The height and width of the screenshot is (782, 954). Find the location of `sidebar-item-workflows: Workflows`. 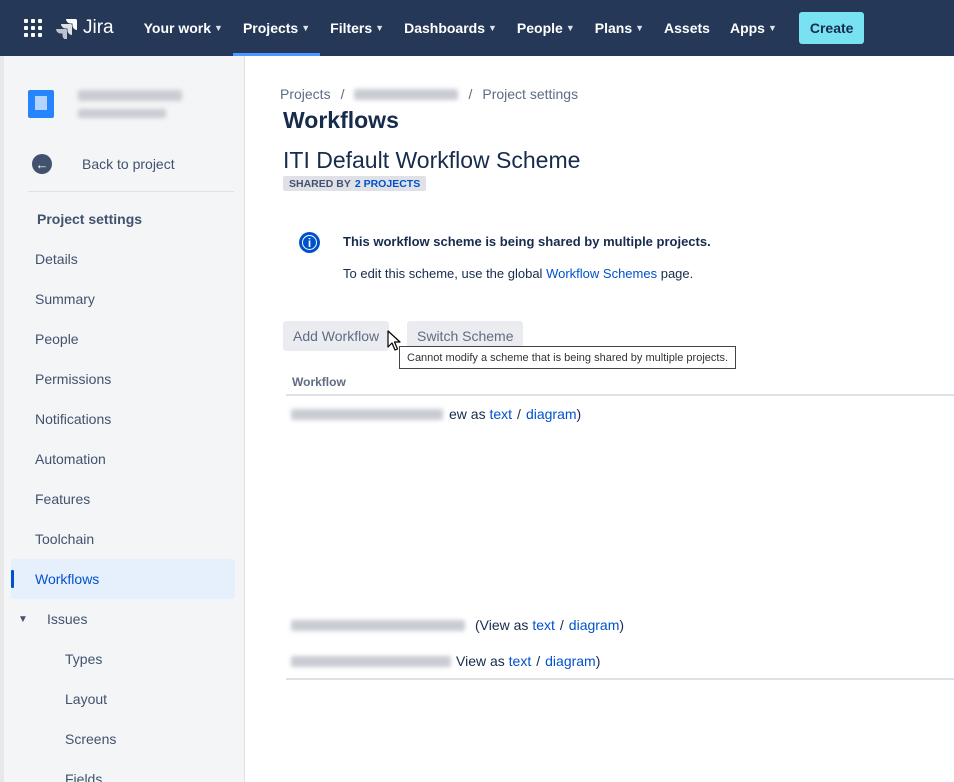

sidebar-item-workflows: Workflows is located at coordinates (123, 579).